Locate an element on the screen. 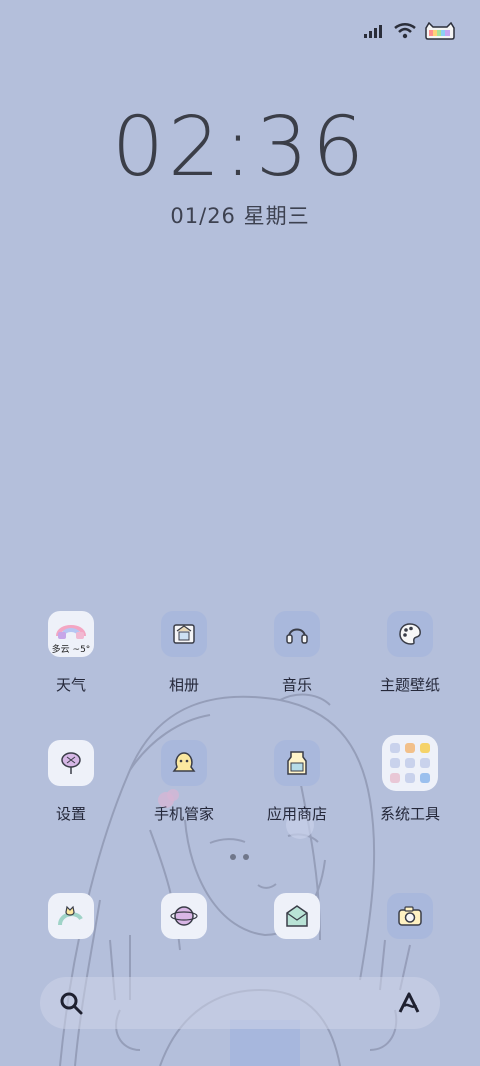 The width and height of the screenshot is (480, 1066). search-dock is located at coordinates (240, 1003).